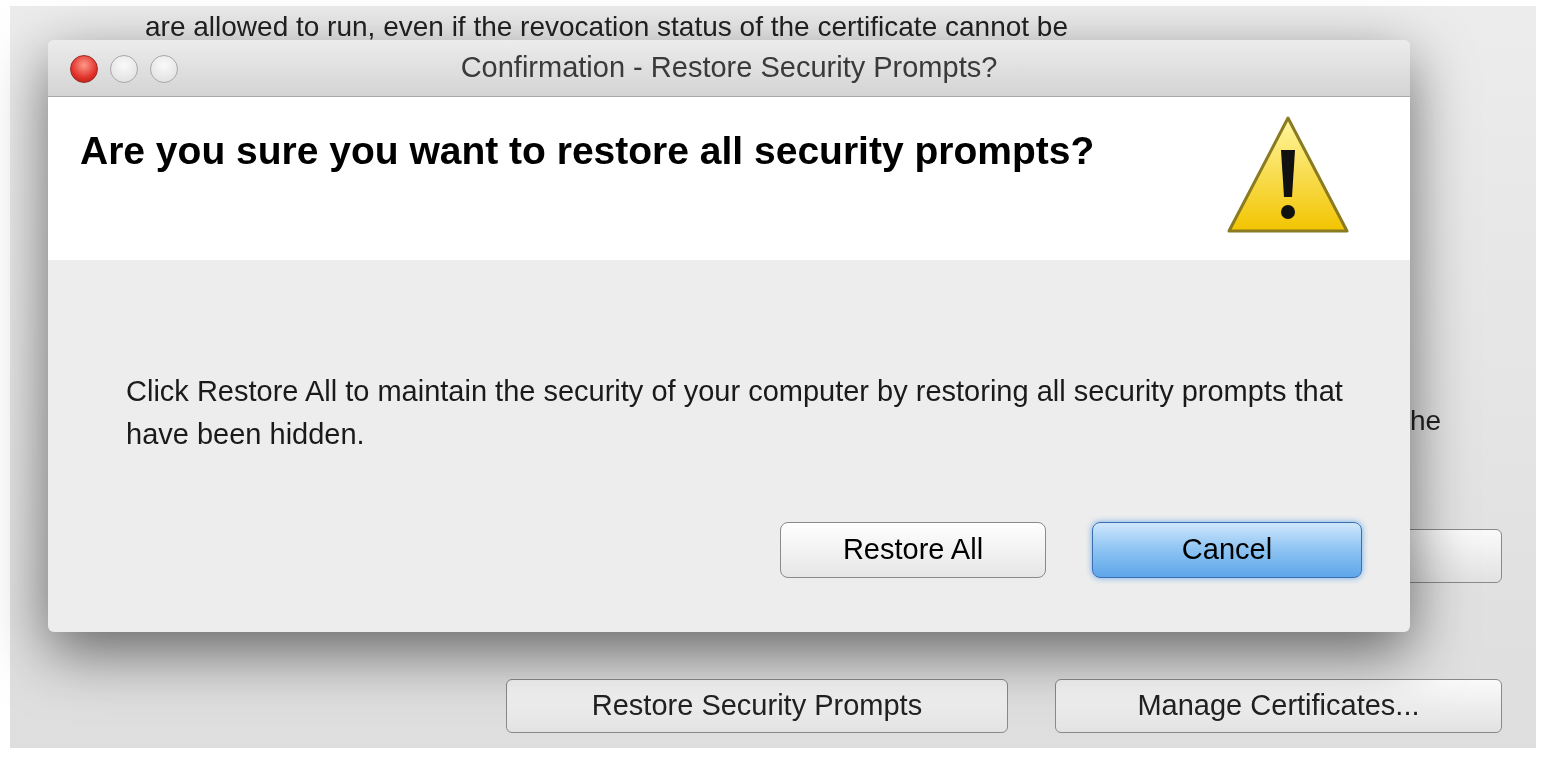  What do you see at coordinates (757, 706) in the screenshot?
I see `push-button: Restore Security Prompts` at bounding box center [757, 706].